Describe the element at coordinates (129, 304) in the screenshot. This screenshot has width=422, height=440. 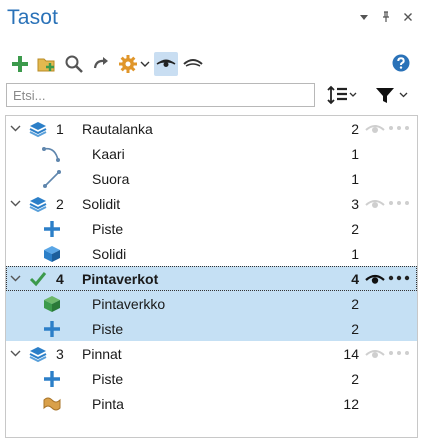
I see `feature-name: Pintaverkko` at that location.